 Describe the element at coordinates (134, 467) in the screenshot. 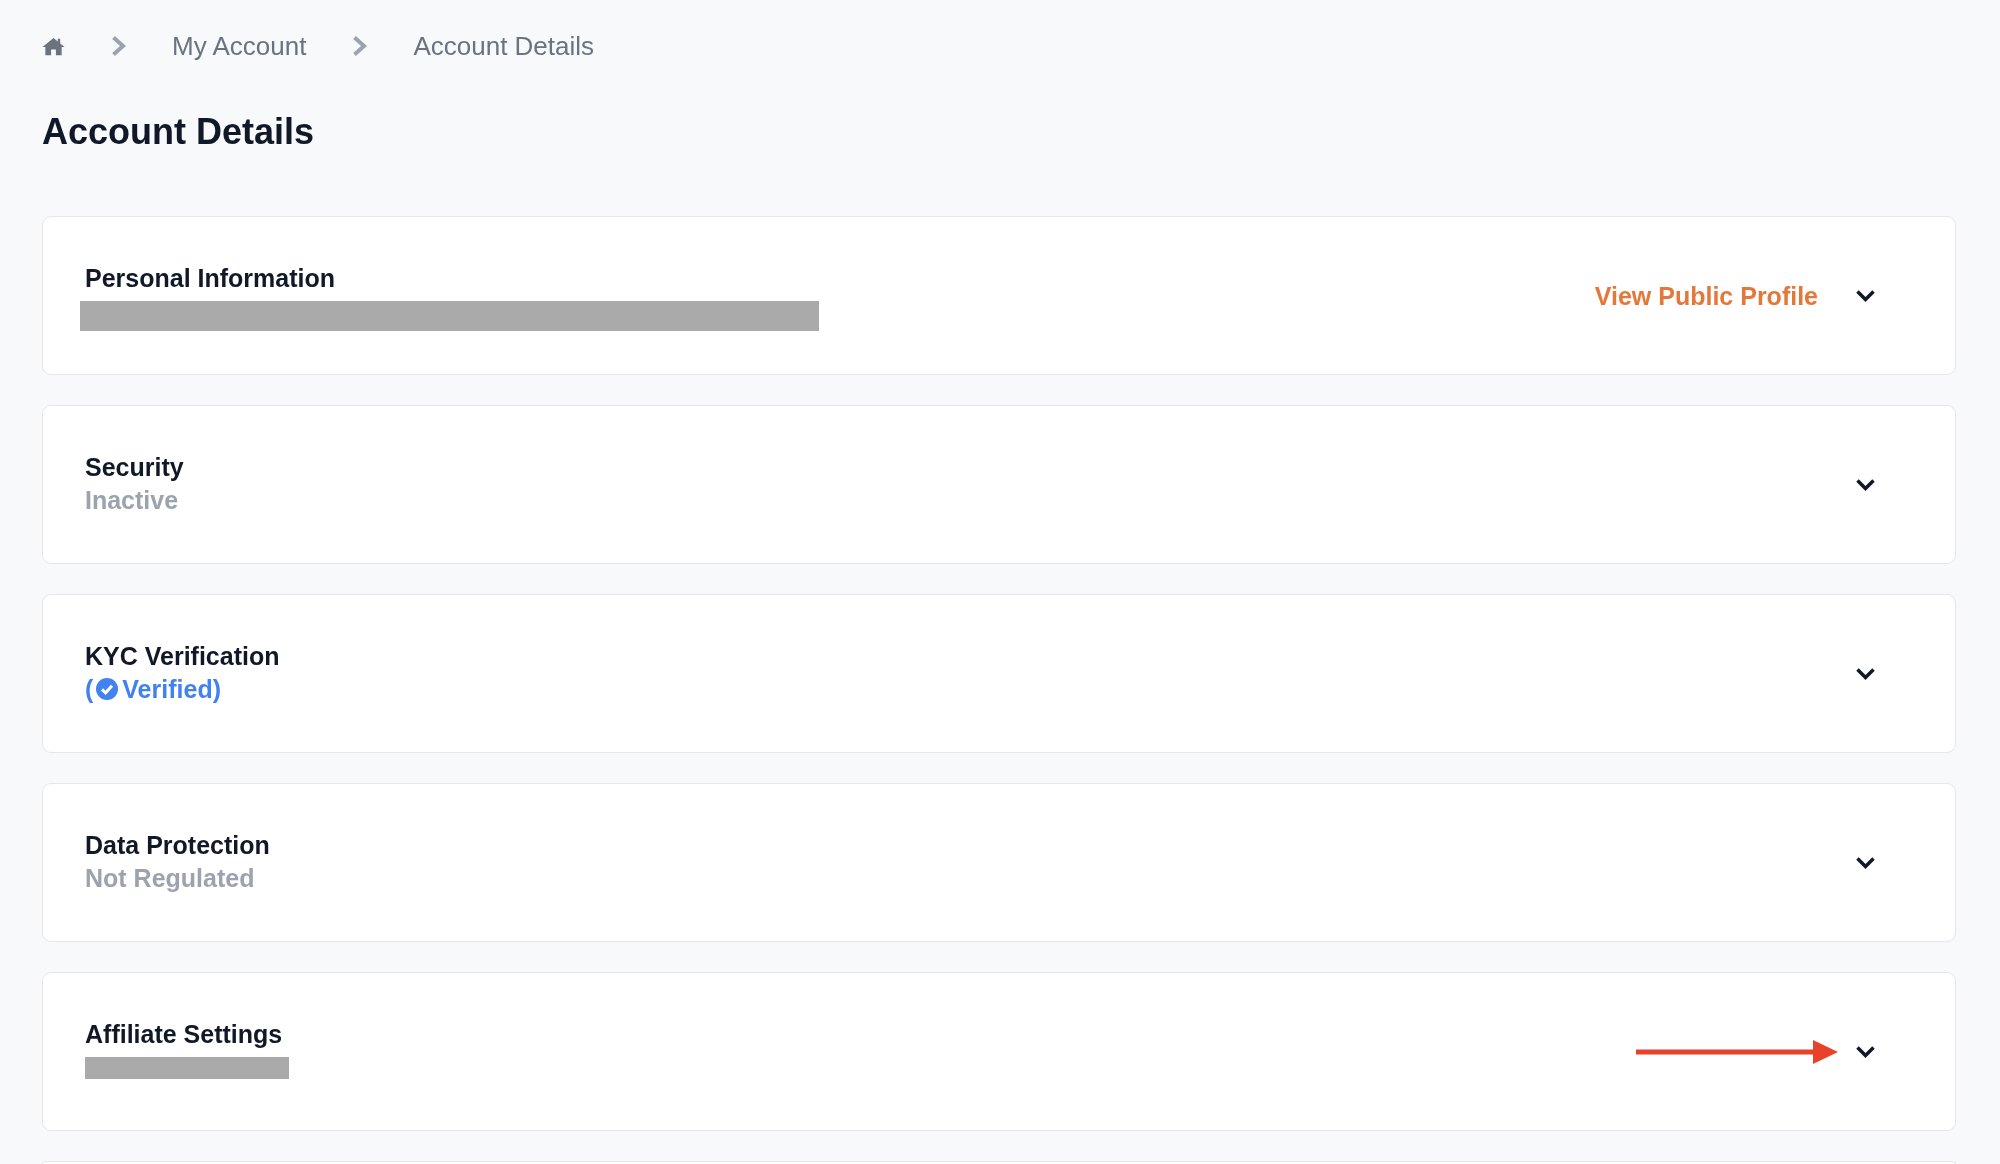

I see `section-title: Security` at that location.